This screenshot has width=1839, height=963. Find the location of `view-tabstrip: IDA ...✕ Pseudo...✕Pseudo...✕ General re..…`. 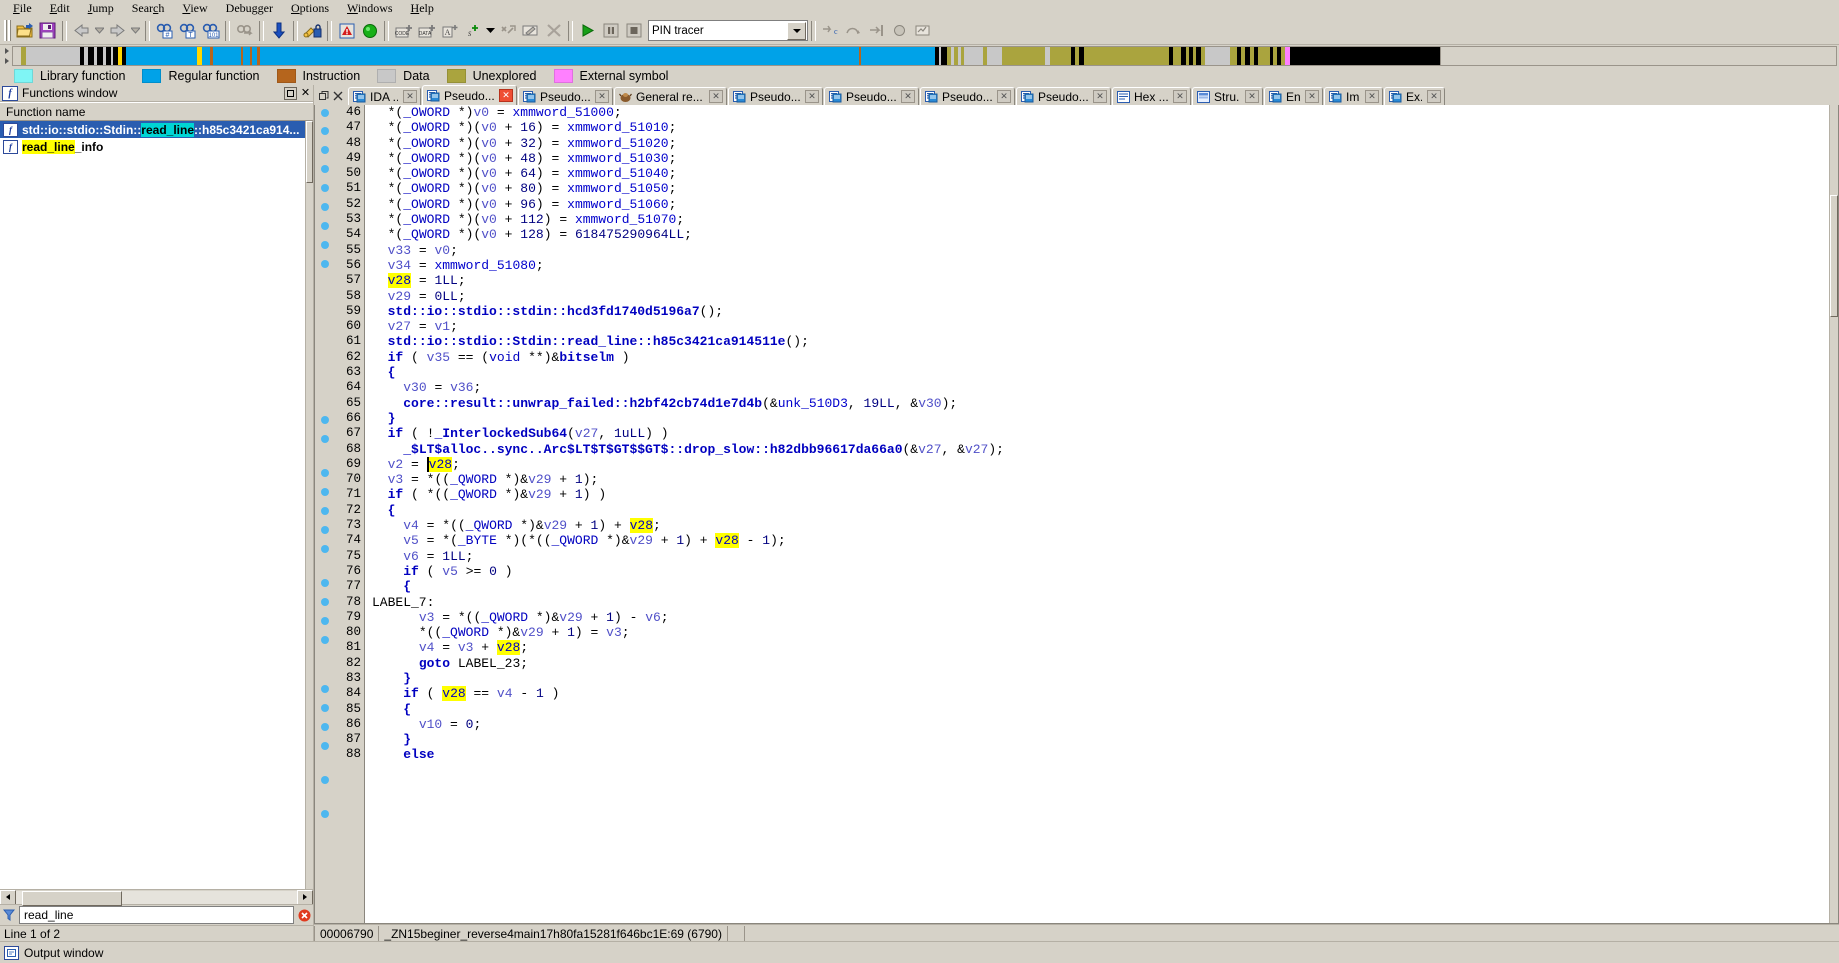

view-tabstrip: IDA ...✕ Pseudo...✕Pseudo...✕ General re..… is located at coordinates (1076, 95).